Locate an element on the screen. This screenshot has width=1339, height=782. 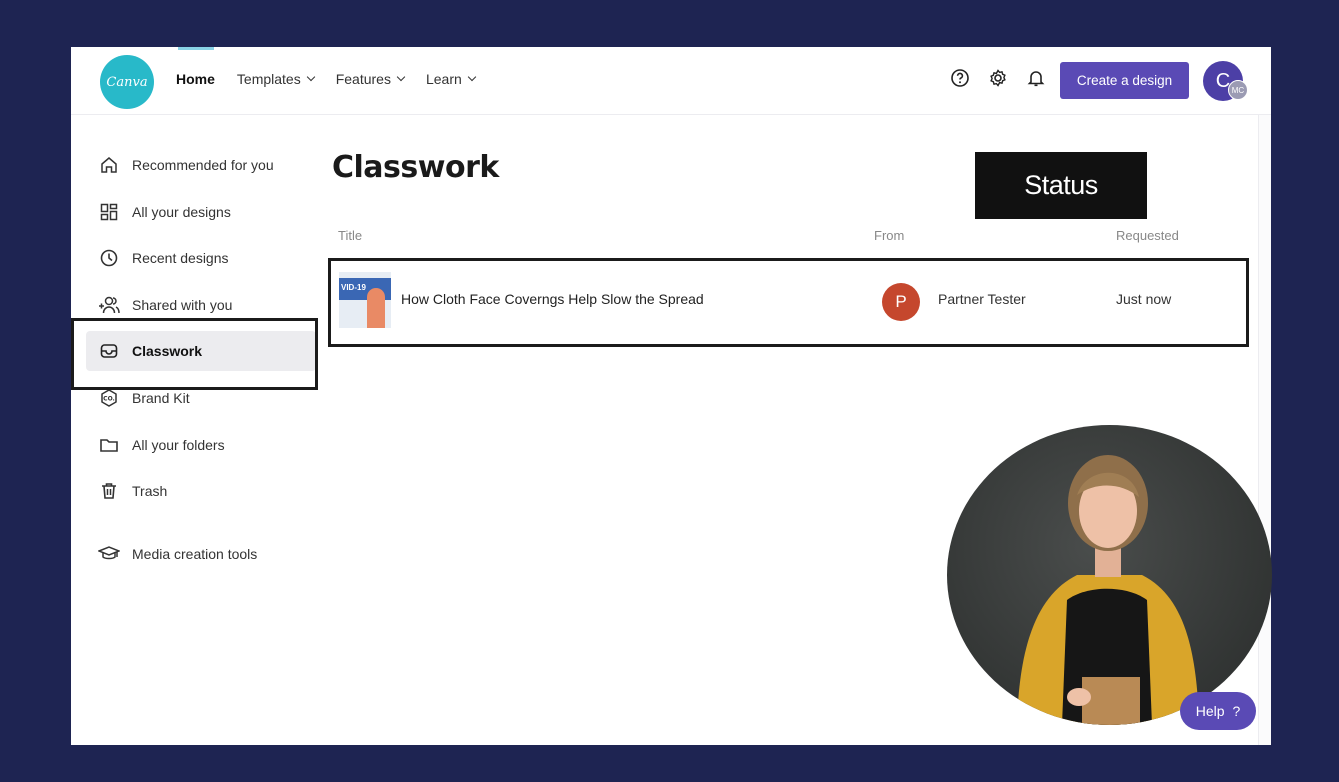
bell-icon is located at coordinates (1036, 78).